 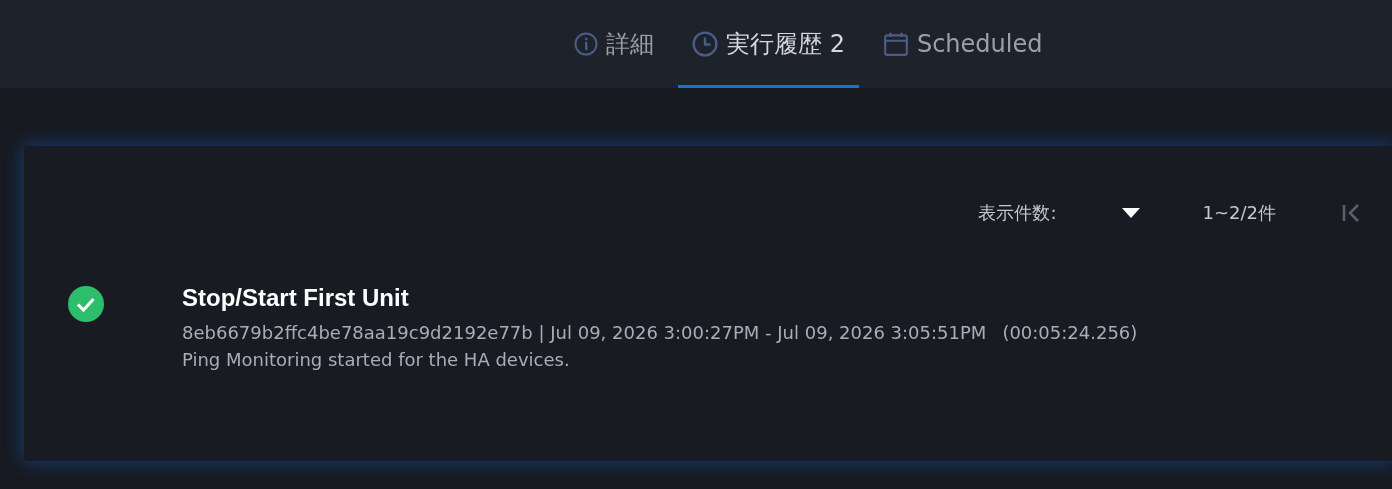 I want to click on clock-icon, so click(x=705, y=44).